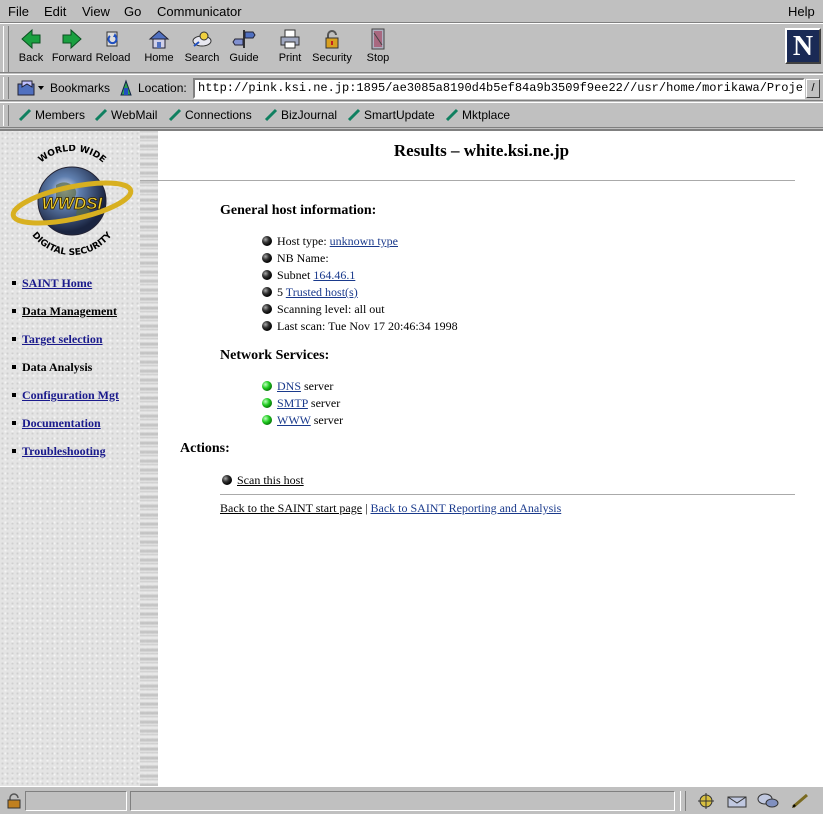 This screenshot has height=814, width=823. Describe the element at coordinates (52, 367) in the screenshot. I see `sidebar-item-data-analysis: Data Analysis` at that location.